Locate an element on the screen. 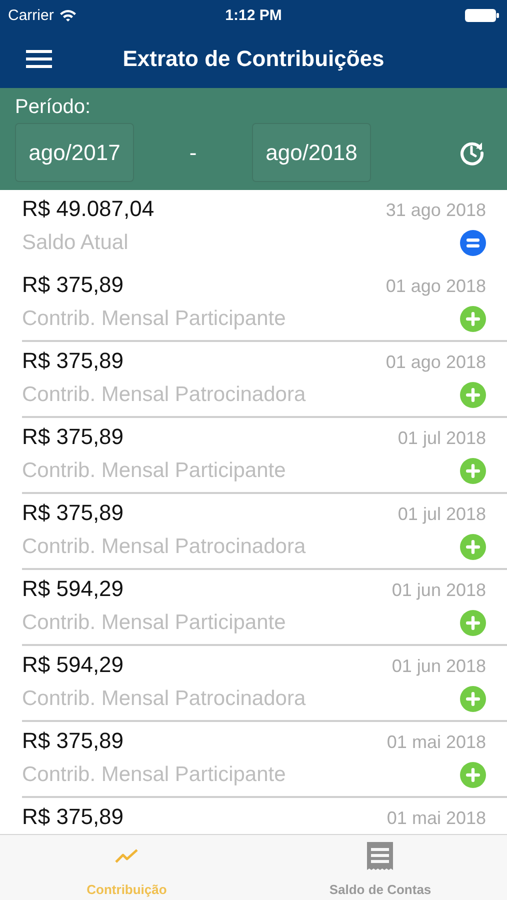  battery-icon is located at coordinates (482, 15).